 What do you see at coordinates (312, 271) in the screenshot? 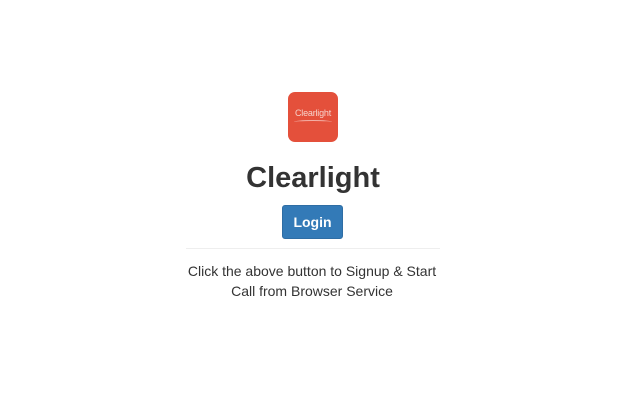
I see `description-line-1: Click the above button to Signup & Start` at bounding box center [312, 271].